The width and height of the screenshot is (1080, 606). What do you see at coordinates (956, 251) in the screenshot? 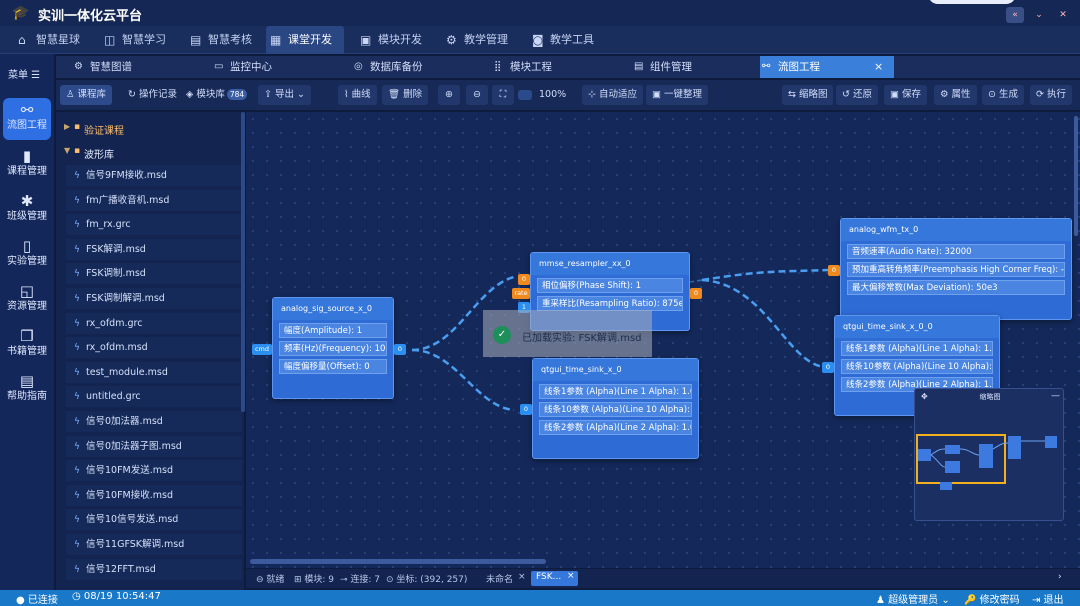
I see `node-param: 音频速率(Audio Rate): 32000` at bounding box center [956, 251].